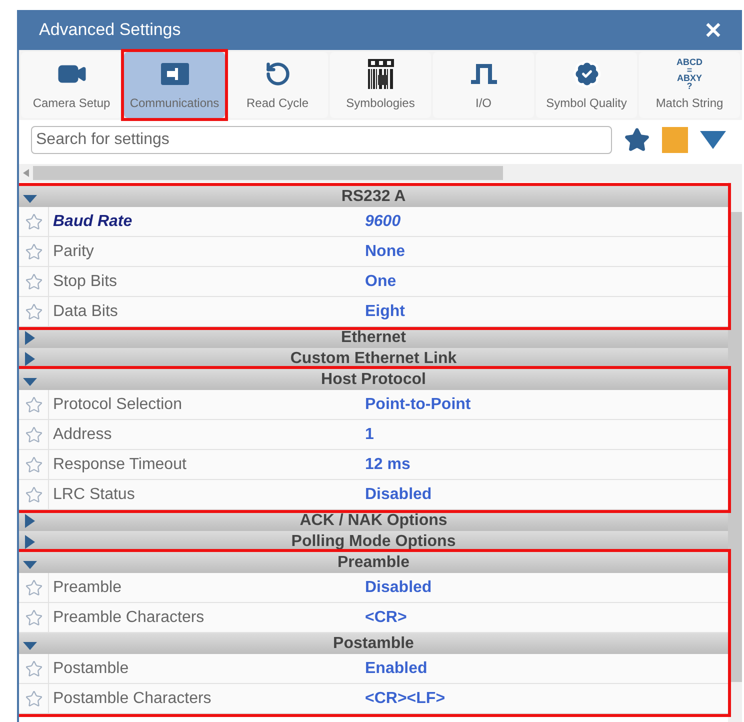 The image size is (744, 722). I want to click on setting-row: Response Timeout 12 ms, so click(373, 465).